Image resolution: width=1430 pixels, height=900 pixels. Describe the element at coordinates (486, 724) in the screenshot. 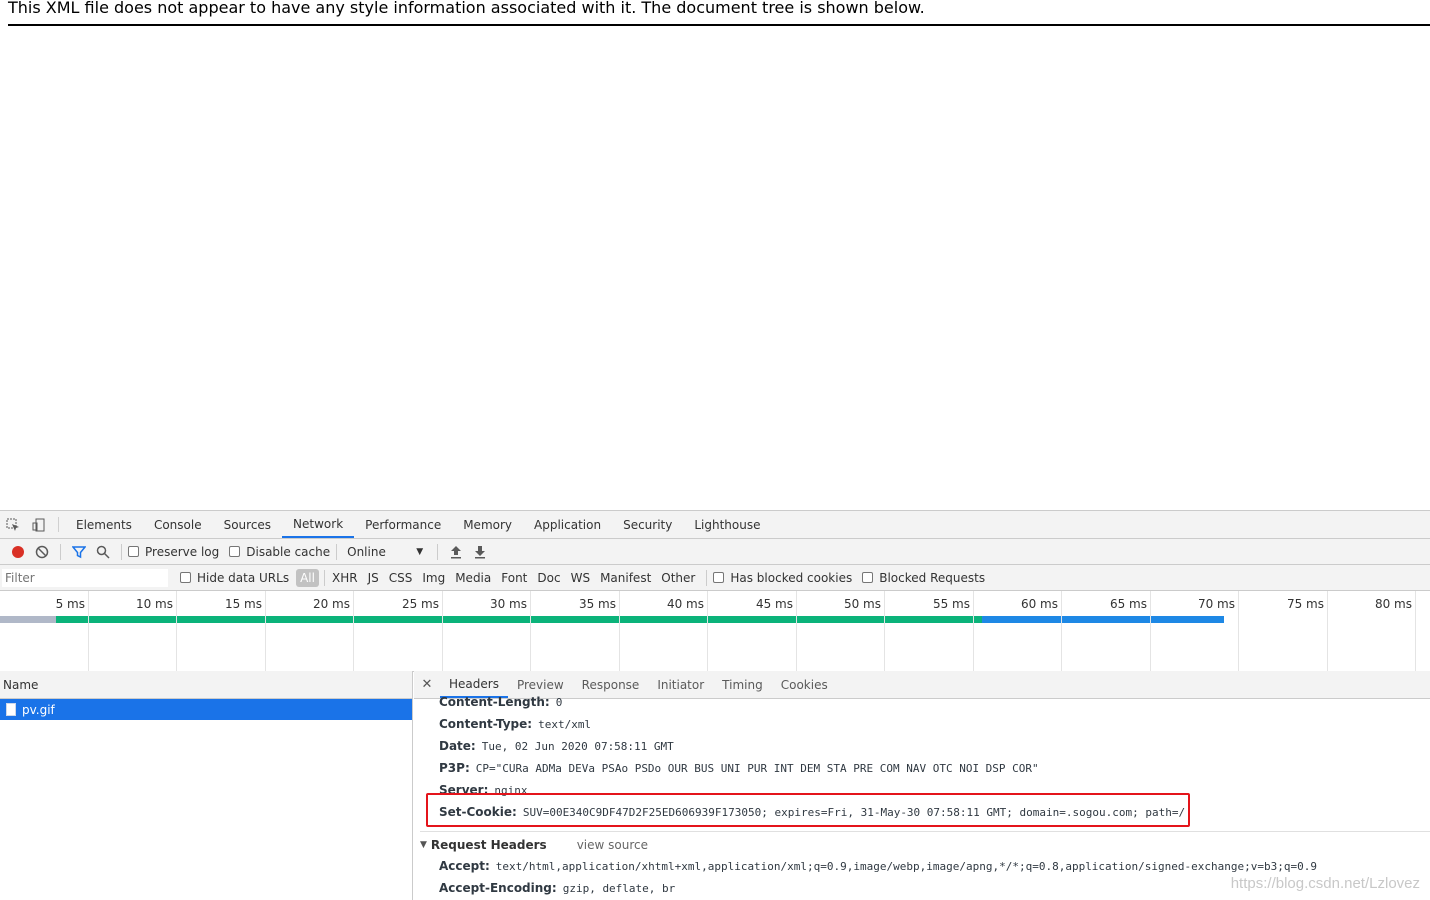

I see `header-key: Content-Type:` at that location.